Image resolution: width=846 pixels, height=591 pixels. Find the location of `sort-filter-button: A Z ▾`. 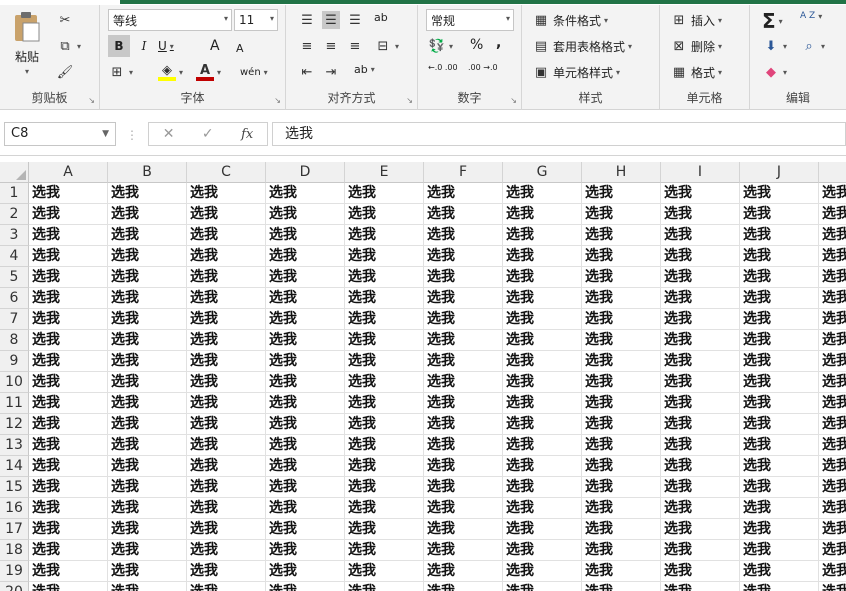

sort-filter-button: A Z ▾ is located at coordinates (811, 16).